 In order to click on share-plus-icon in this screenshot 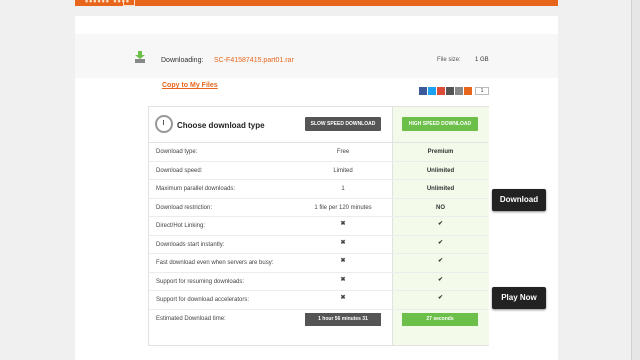, I will do `click(468, 91)`.